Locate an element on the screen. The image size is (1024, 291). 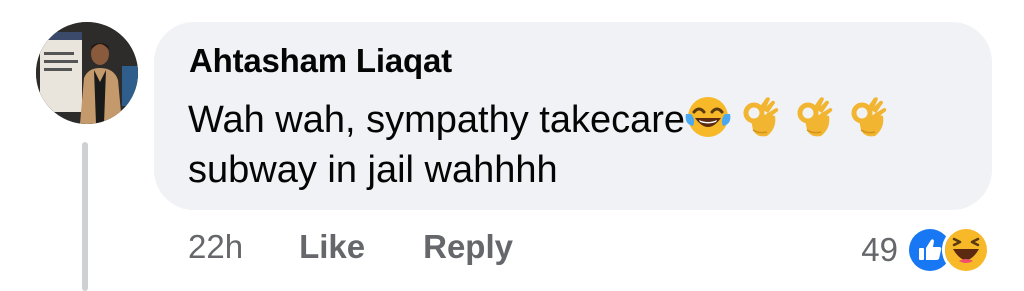
reaction-summary: 49 is located at coordinates (925, 250).